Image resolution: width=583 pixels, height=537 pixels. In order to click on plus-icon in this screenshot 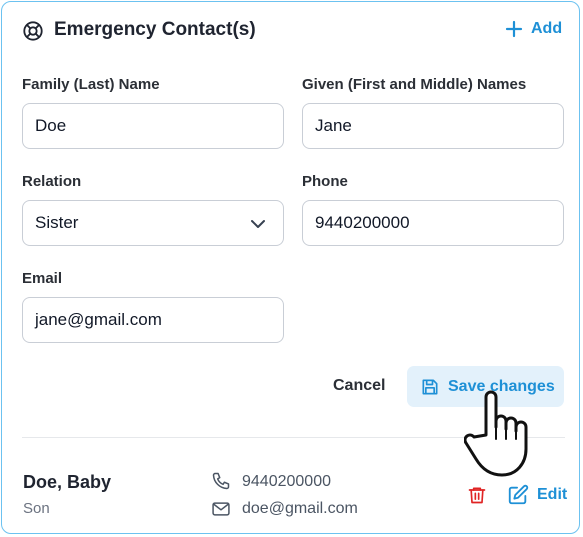, I will do `click(514, 29)`.